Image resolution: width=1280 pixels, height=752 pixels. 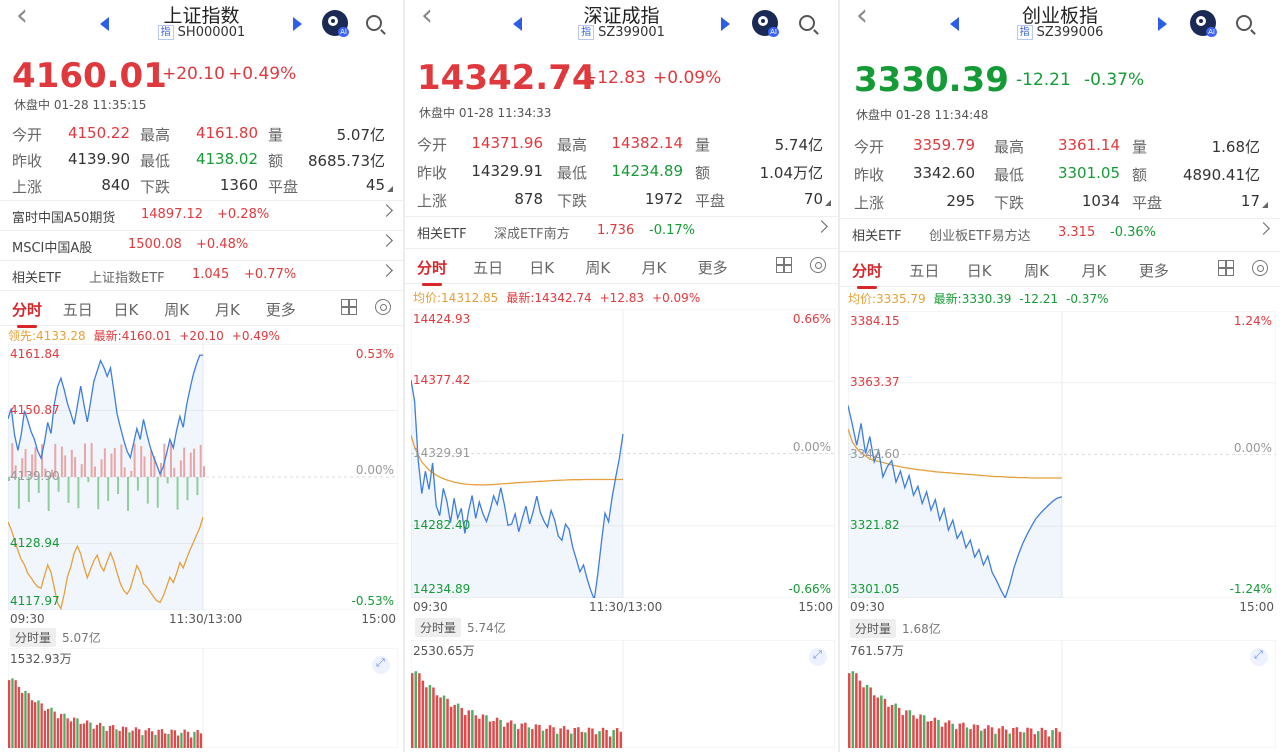 I want to click on info-row: 相关ETF 创业板ETF易方达 3.315 -0.36%, so click(x=1060, y=232).